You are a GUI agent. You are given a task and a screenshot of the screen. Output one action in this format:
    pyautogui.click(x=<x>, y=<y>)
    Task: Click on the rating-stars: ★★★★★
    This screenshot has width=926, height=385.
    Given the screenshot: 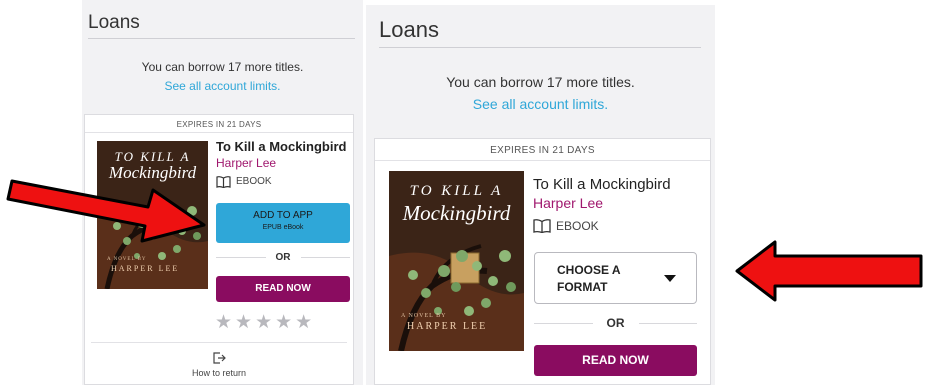 What is the action you would take?
    pyautogui.click(x=265, y=322)
    